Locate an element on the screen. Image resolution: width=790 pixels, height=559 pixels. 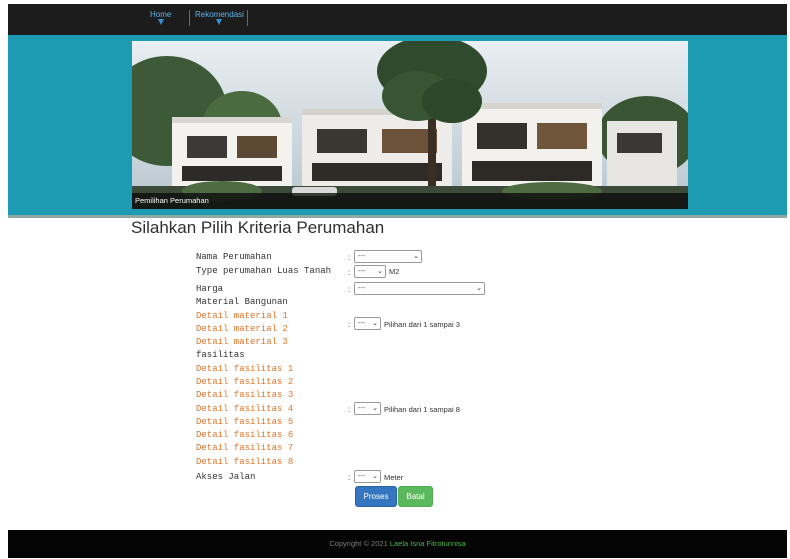
label-detail-fasilitas: Detail fasilitas 7 is located at coordinates (245, 448).